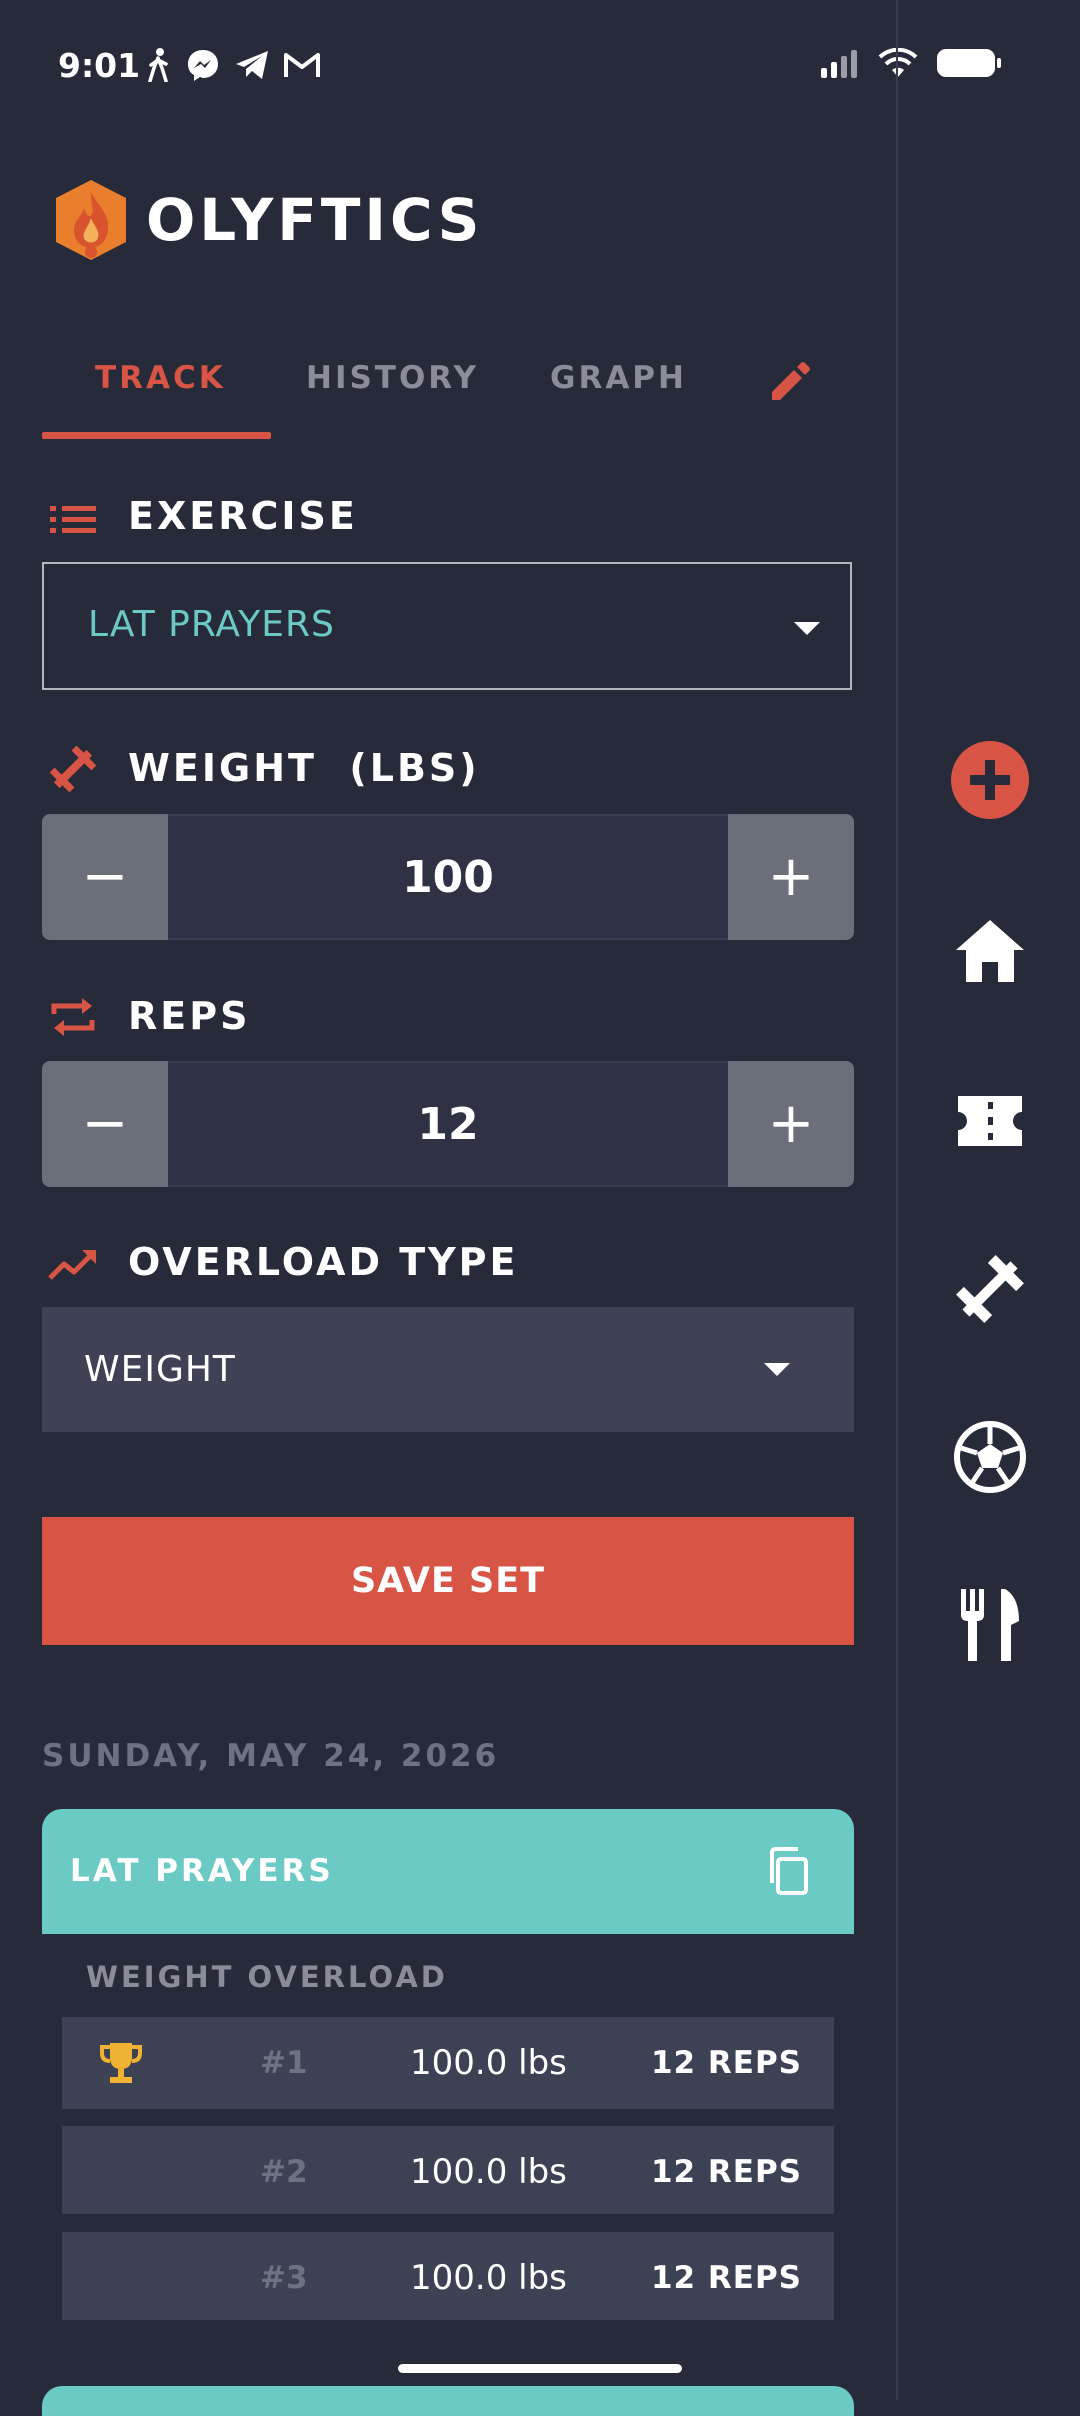 The image size is (1080, 2416). What do you see at coordinates (284, 2063) in the screenshot?
I see `set-rank: #1` at bounding box center [284, 2063].